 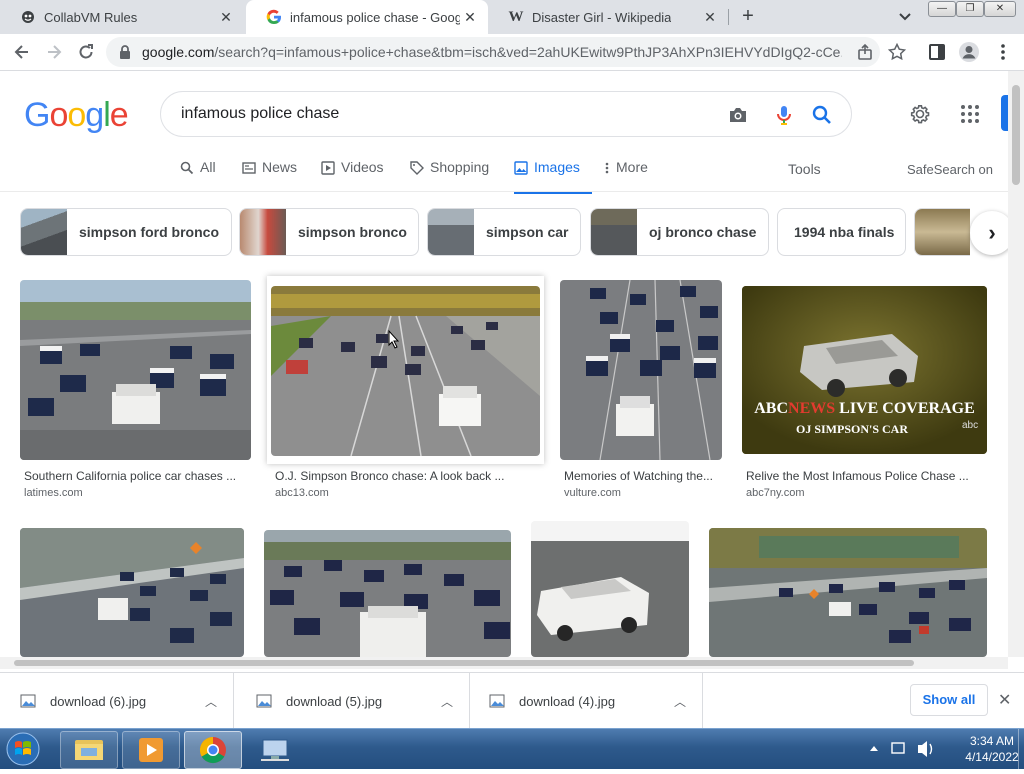 What do you see at coordinates (586, 701) in the screenshot?
I see `download-item: download (4).jpg ︿` at bounding box center [586, 701].